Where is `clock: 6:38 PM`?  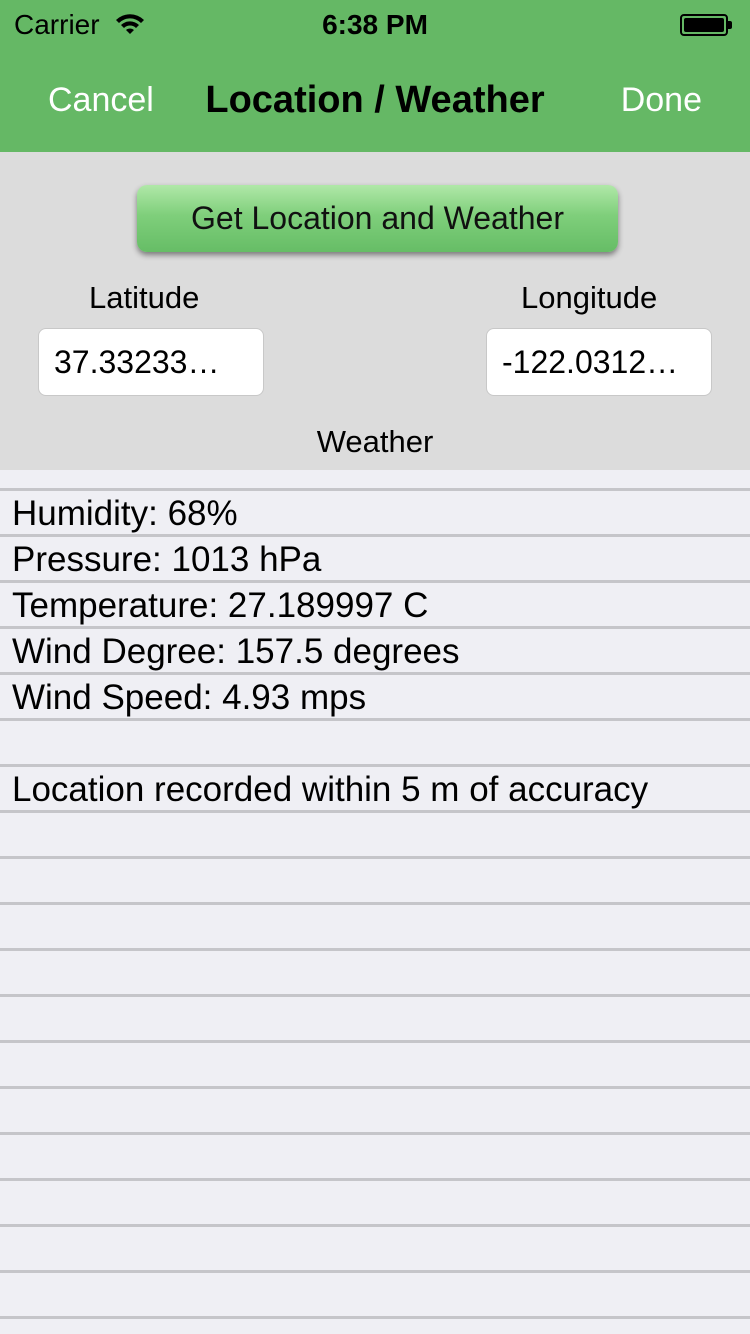
clock: 6:38 PM is located at coordinates (375, 24).